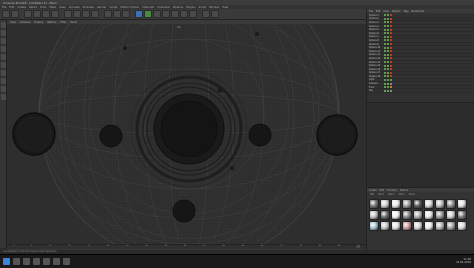  What do you see at coordinates (139, 14) in the screenshot?
I see `cube-icon` at bounding box center [139, 14].